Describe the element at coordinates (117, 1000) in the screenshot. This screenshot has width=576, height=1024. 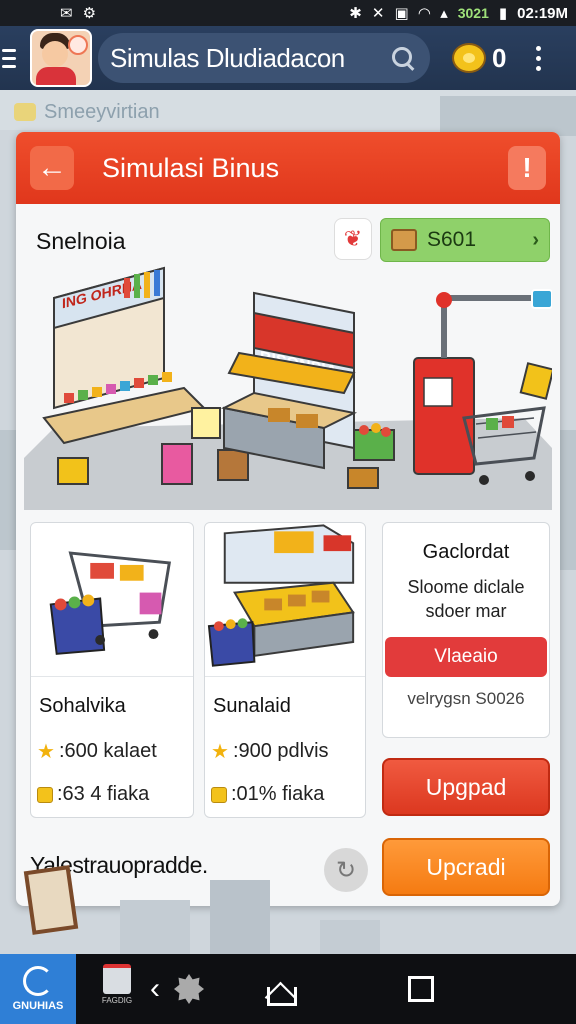
I see `recent-app-label: FAGDIG` at that location.